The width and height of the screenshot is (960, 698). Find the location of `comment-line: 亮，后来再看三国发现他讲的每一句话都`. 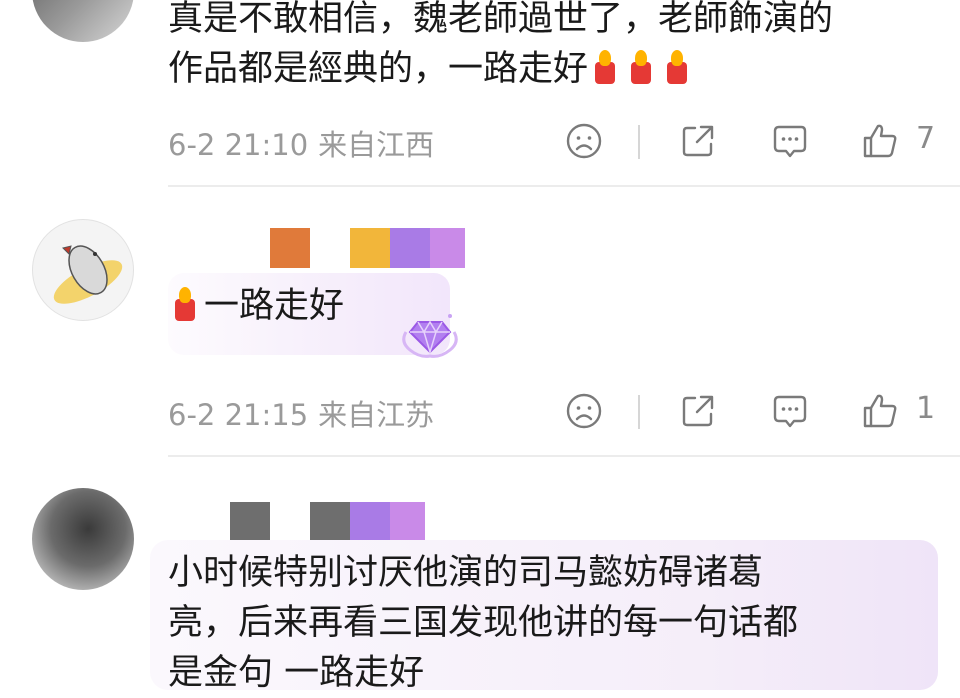

comment-line: 亮，后来再看三国发现他讲的每一句话都 is located at coordinates (483, 623).